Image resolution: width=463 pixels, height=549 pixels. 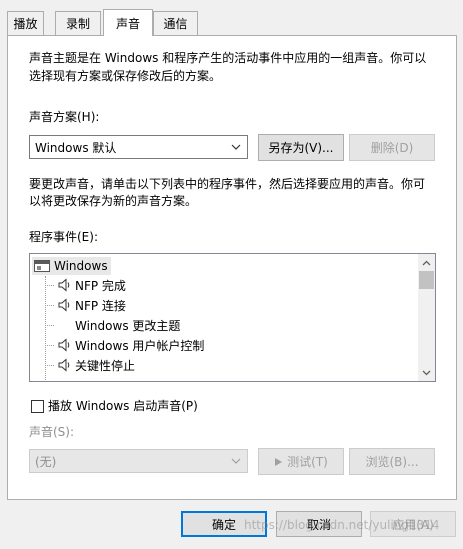 What do you see at coordinates (45, 328) in the screenshot?
I see `tree-connector` at bounding box center [45, 328].